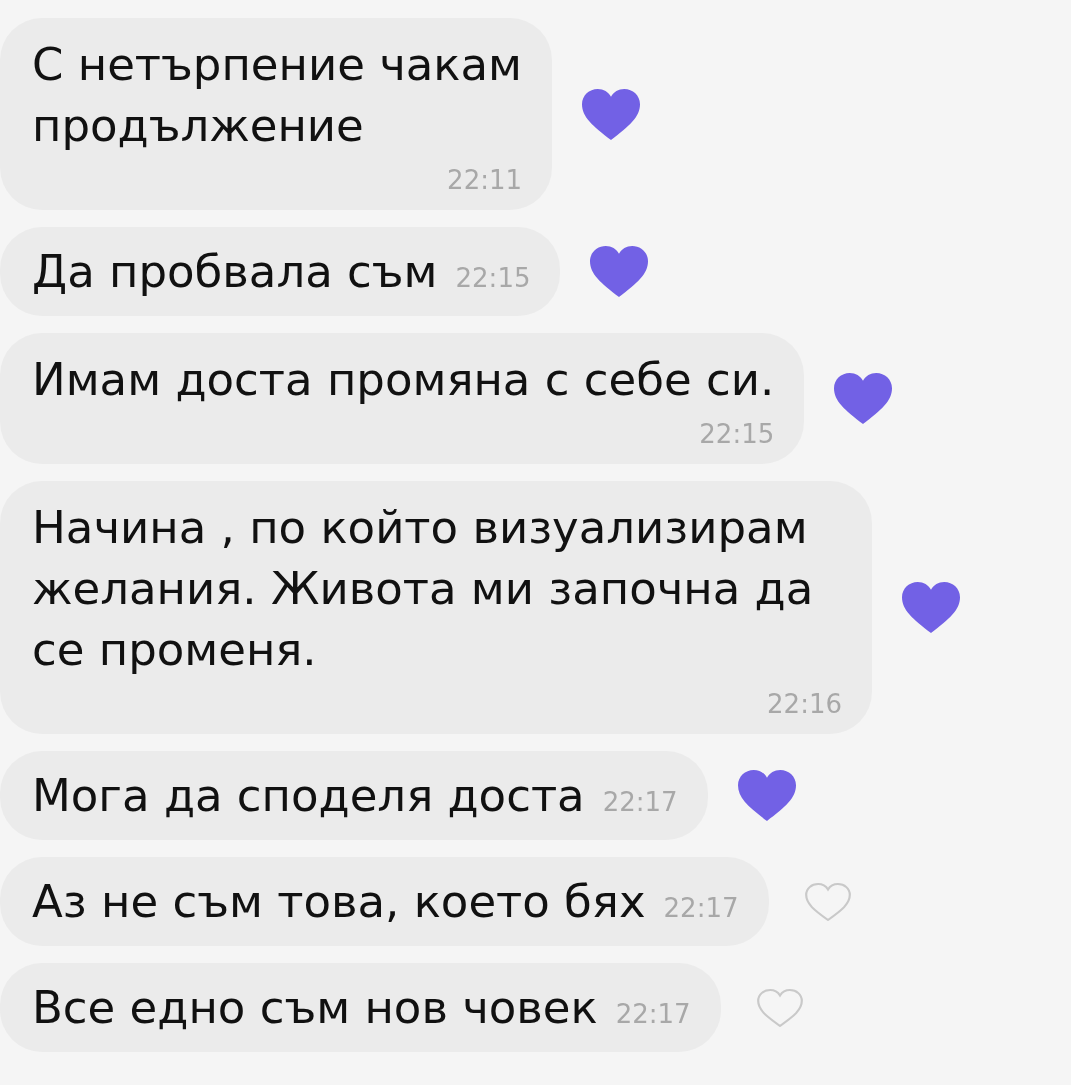 Image resolution: width=1071 pixels, height=1085 pixels. I want to click on message-text: Все едно съм нов човек, so click(315, 1008).